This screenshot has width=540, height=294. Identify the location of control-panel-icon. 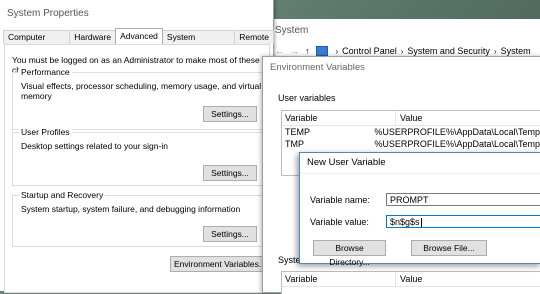
(321, 51).